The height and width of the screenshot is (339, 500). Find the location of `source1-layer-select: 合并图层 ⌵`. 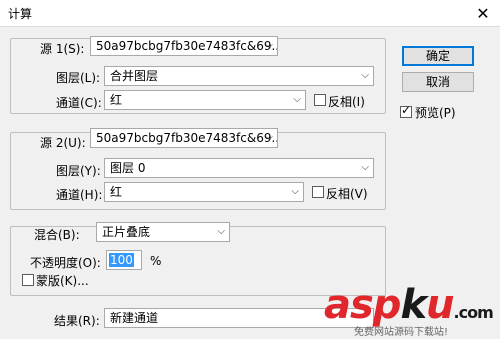

source1-layer-select: 合并图层 ⌵ is located at coordinates (239, 76).